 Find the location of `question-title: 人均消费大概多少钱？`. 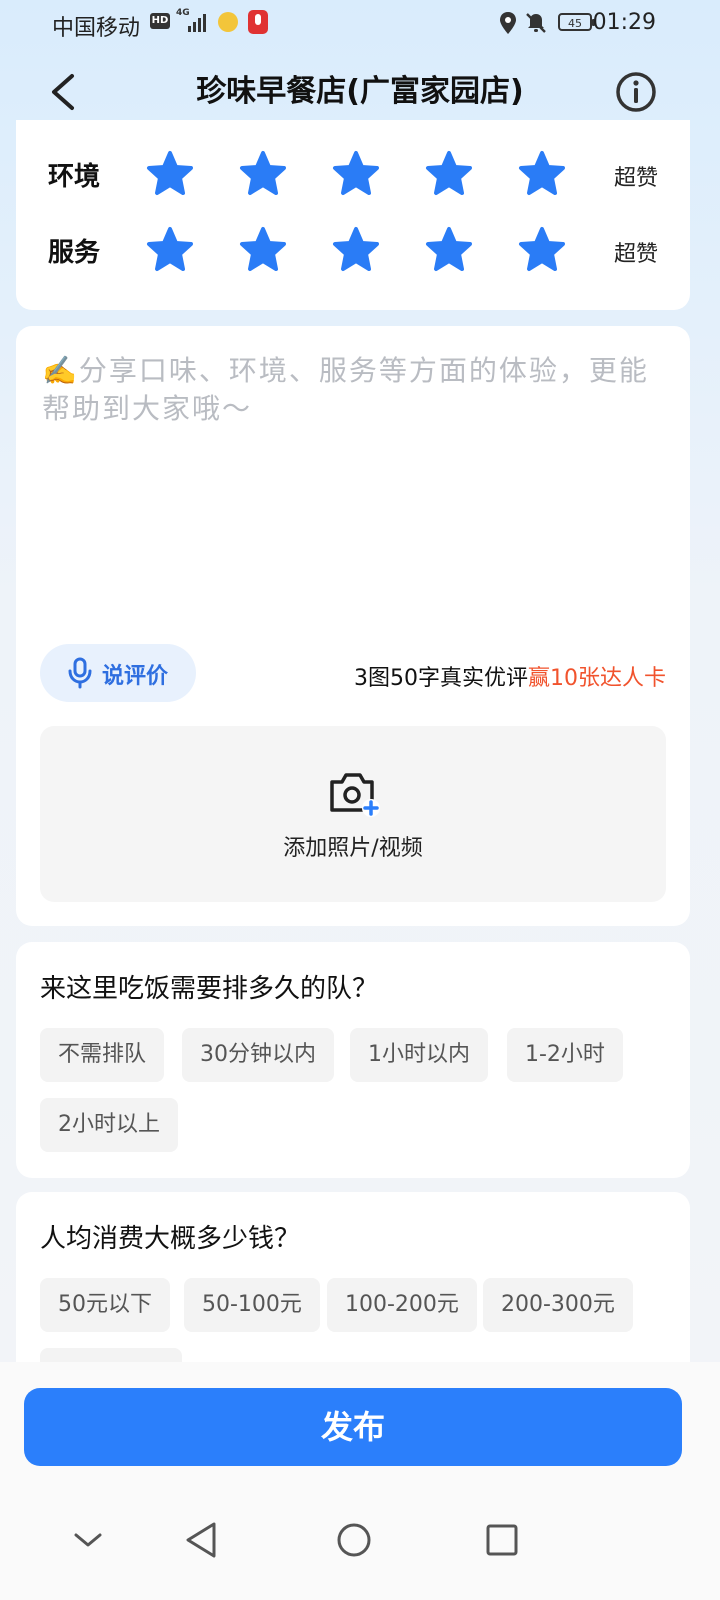

question-title: 人均消费大概多少钱？ is located at coordinates (170, 1239).